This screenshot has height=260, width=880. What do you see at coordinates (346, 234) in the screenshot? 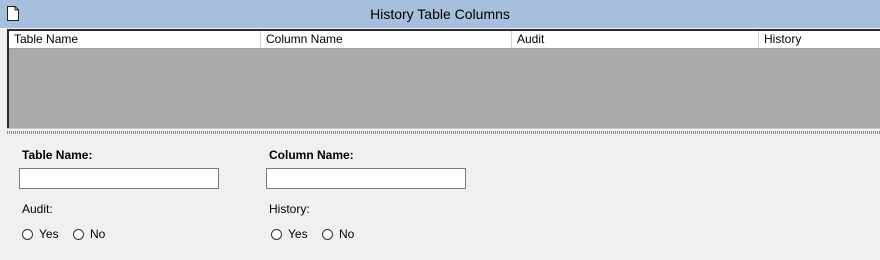
I see `history-no-label: No` at bounding box center [346, 234].